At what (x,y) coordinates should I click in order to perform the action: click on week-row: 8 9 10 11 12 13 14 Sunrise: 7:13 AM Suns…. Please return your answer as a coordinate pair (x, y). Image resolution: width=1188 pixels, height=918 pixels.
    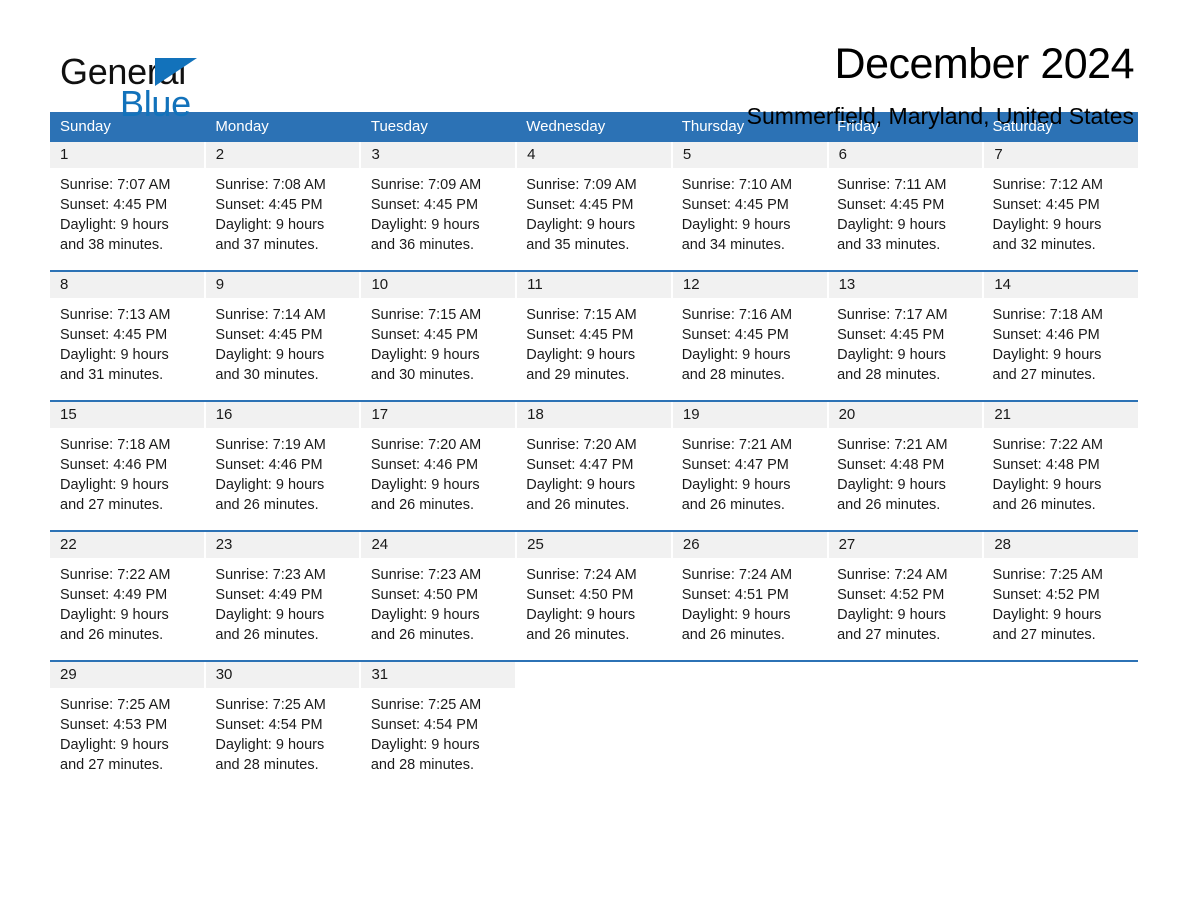
    Looking at the image, I should click on (594, 336).